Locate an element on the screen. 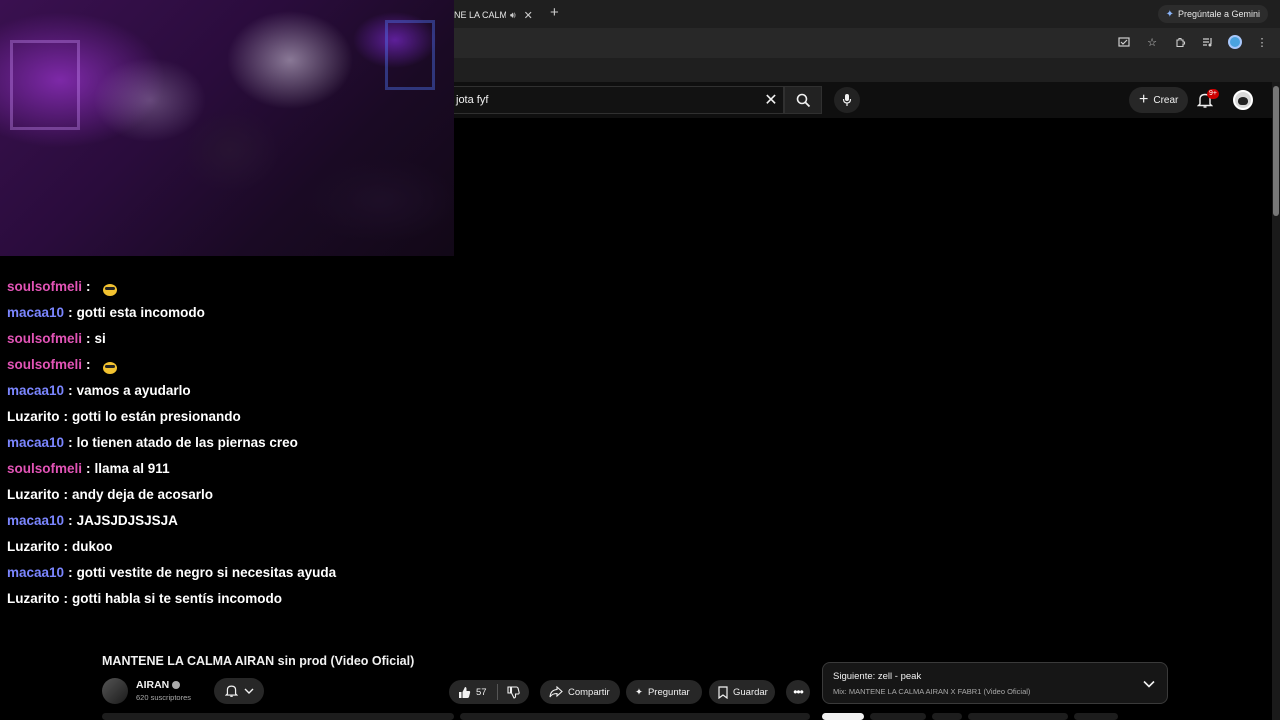 This screenshot has height=720, width=1280. ask-button: ✦ Preguntar is located at coordinates (664, 692).